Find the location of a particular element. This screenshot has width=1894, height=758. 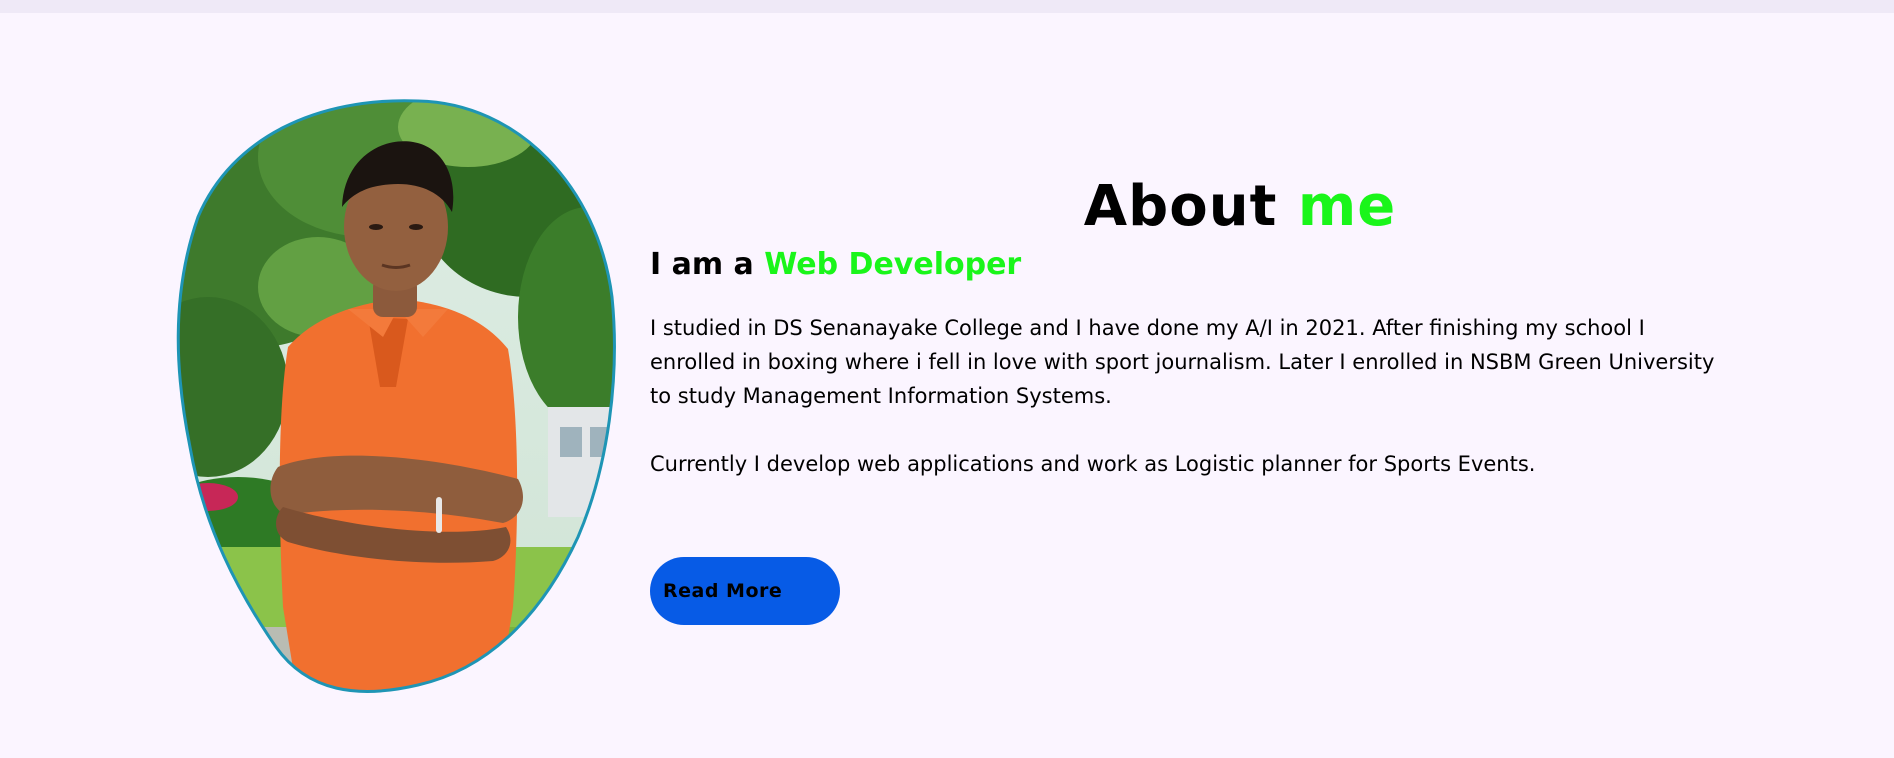

role-subtitle: I am a Web Developer is located at coordinates (1190, 265).